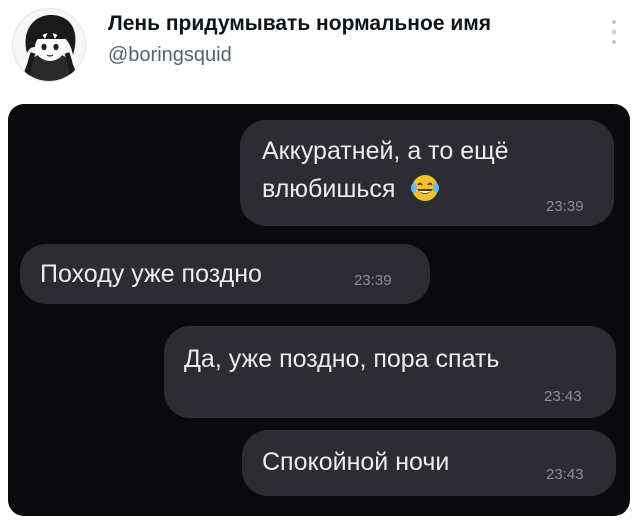 Image resolution: width=640 pixels, height=522 pixels. Describe the element at coordinates (614, 38) in the screenshot. I see `more-options-icon` at that location.